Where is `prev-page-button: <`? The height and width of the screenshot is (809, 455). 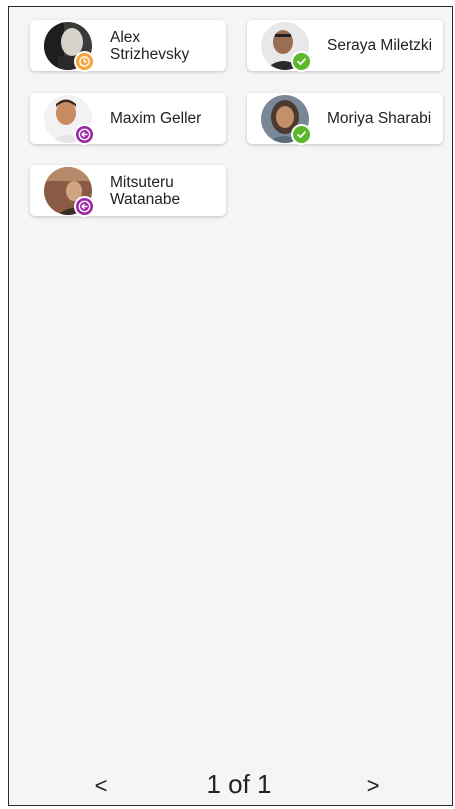
prev-page-button: < is located at coordinates (101, 786).